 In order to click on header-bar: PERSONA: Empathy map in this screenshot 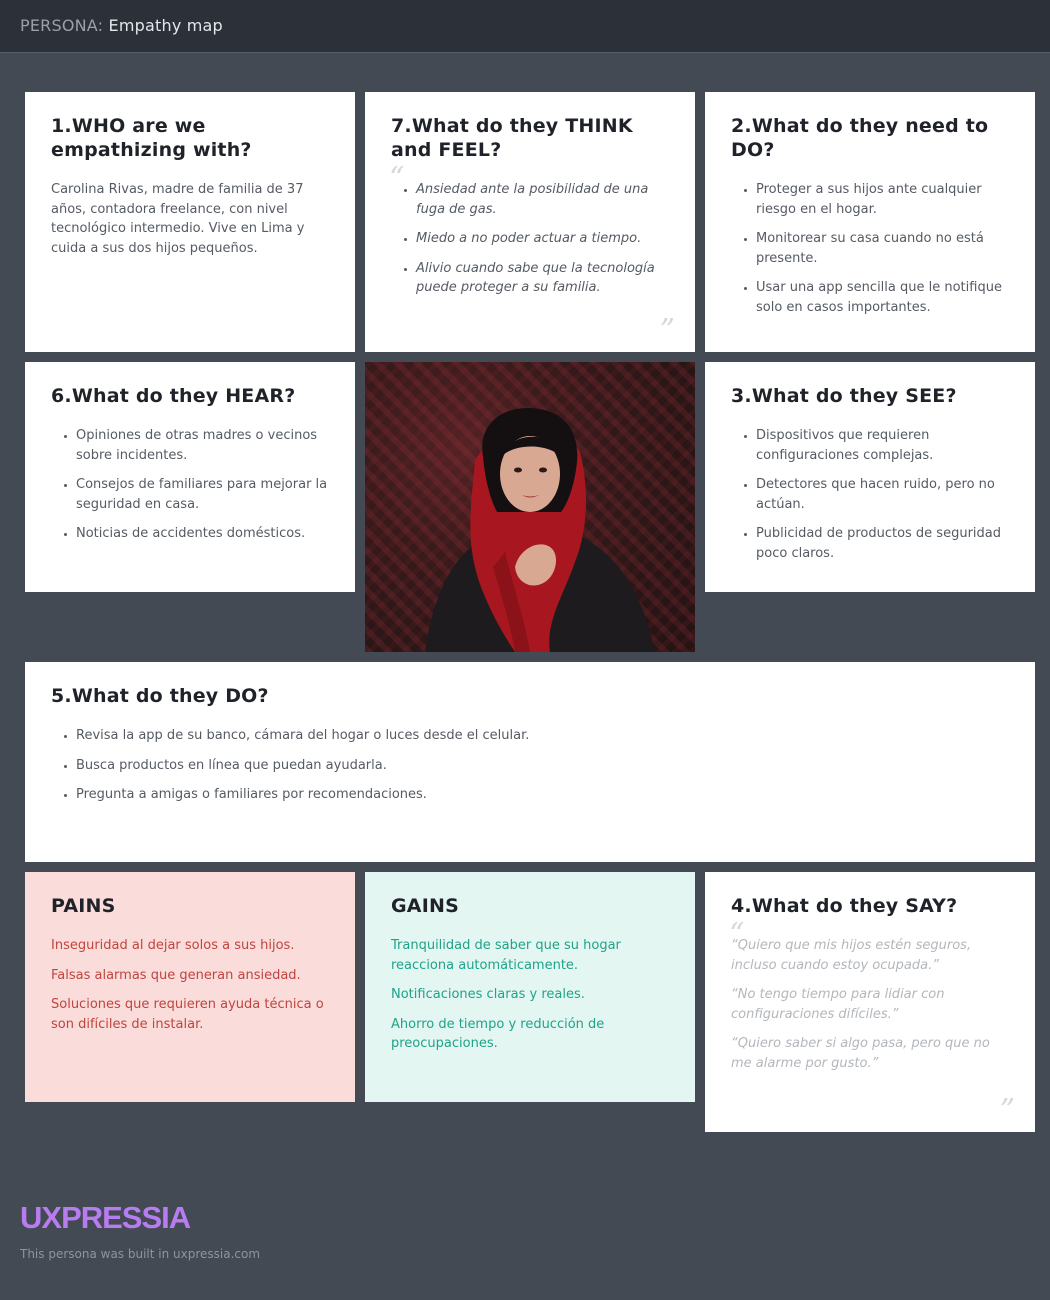, I will do `click(525, 26)`.